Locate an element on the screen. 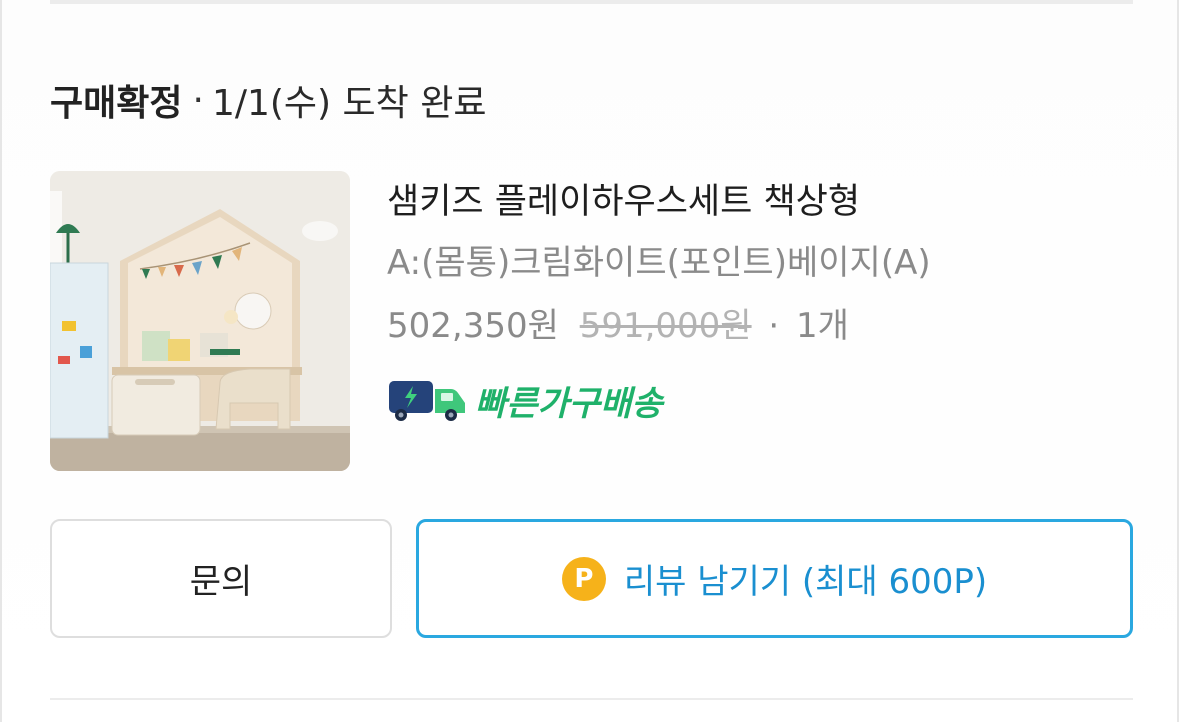 This screenshot has height=722, width=1179. product-name: 샘키즈 플레이하우스세트 책상형 is located at coordinates (767, 202).